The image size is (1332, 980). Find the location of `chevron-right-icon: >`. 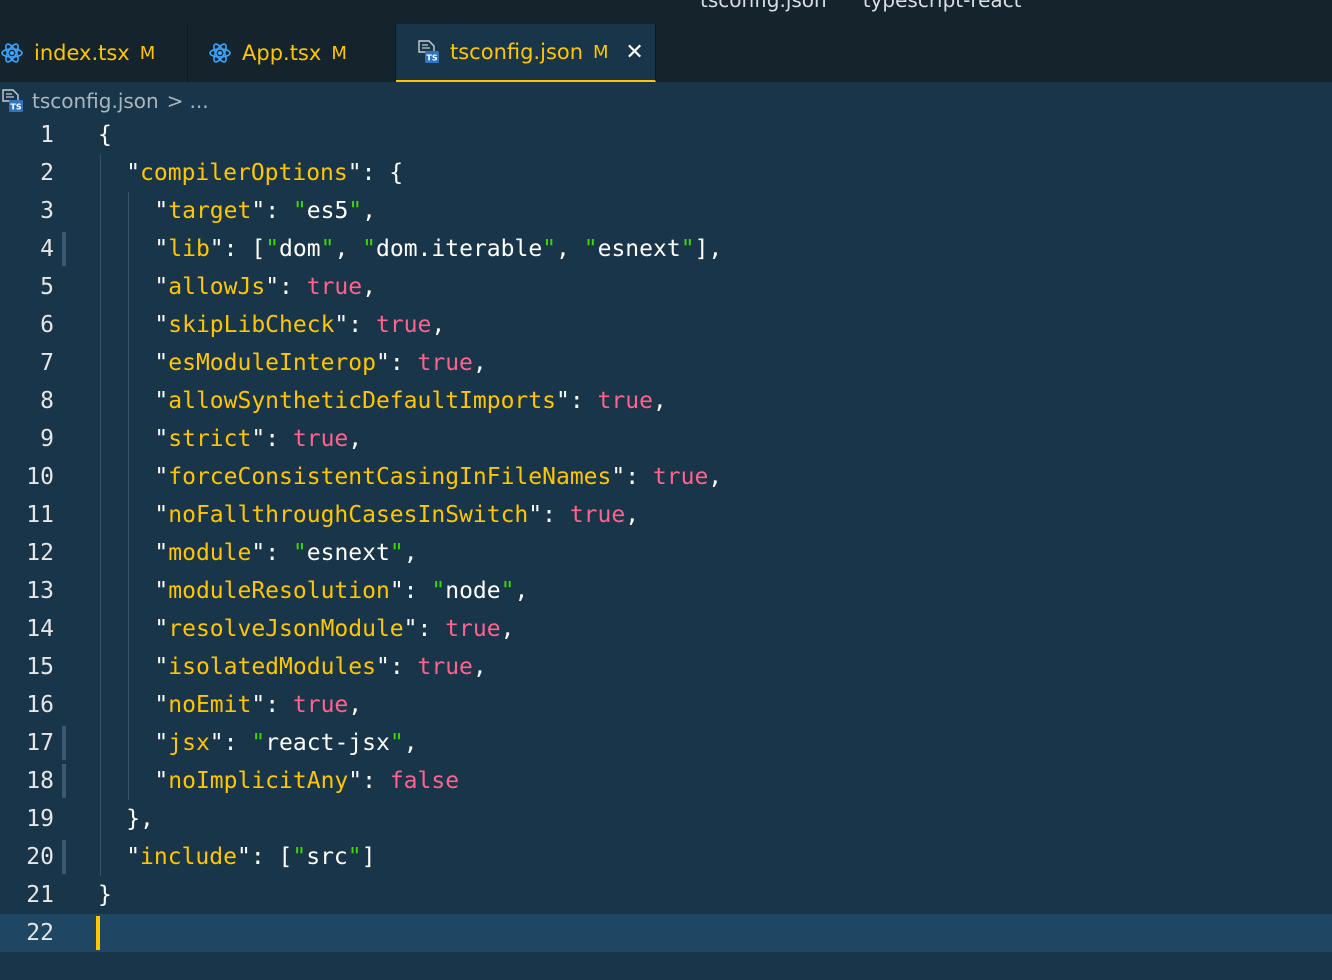

chevron-right-icon: > is located at coordinates (175, 101).